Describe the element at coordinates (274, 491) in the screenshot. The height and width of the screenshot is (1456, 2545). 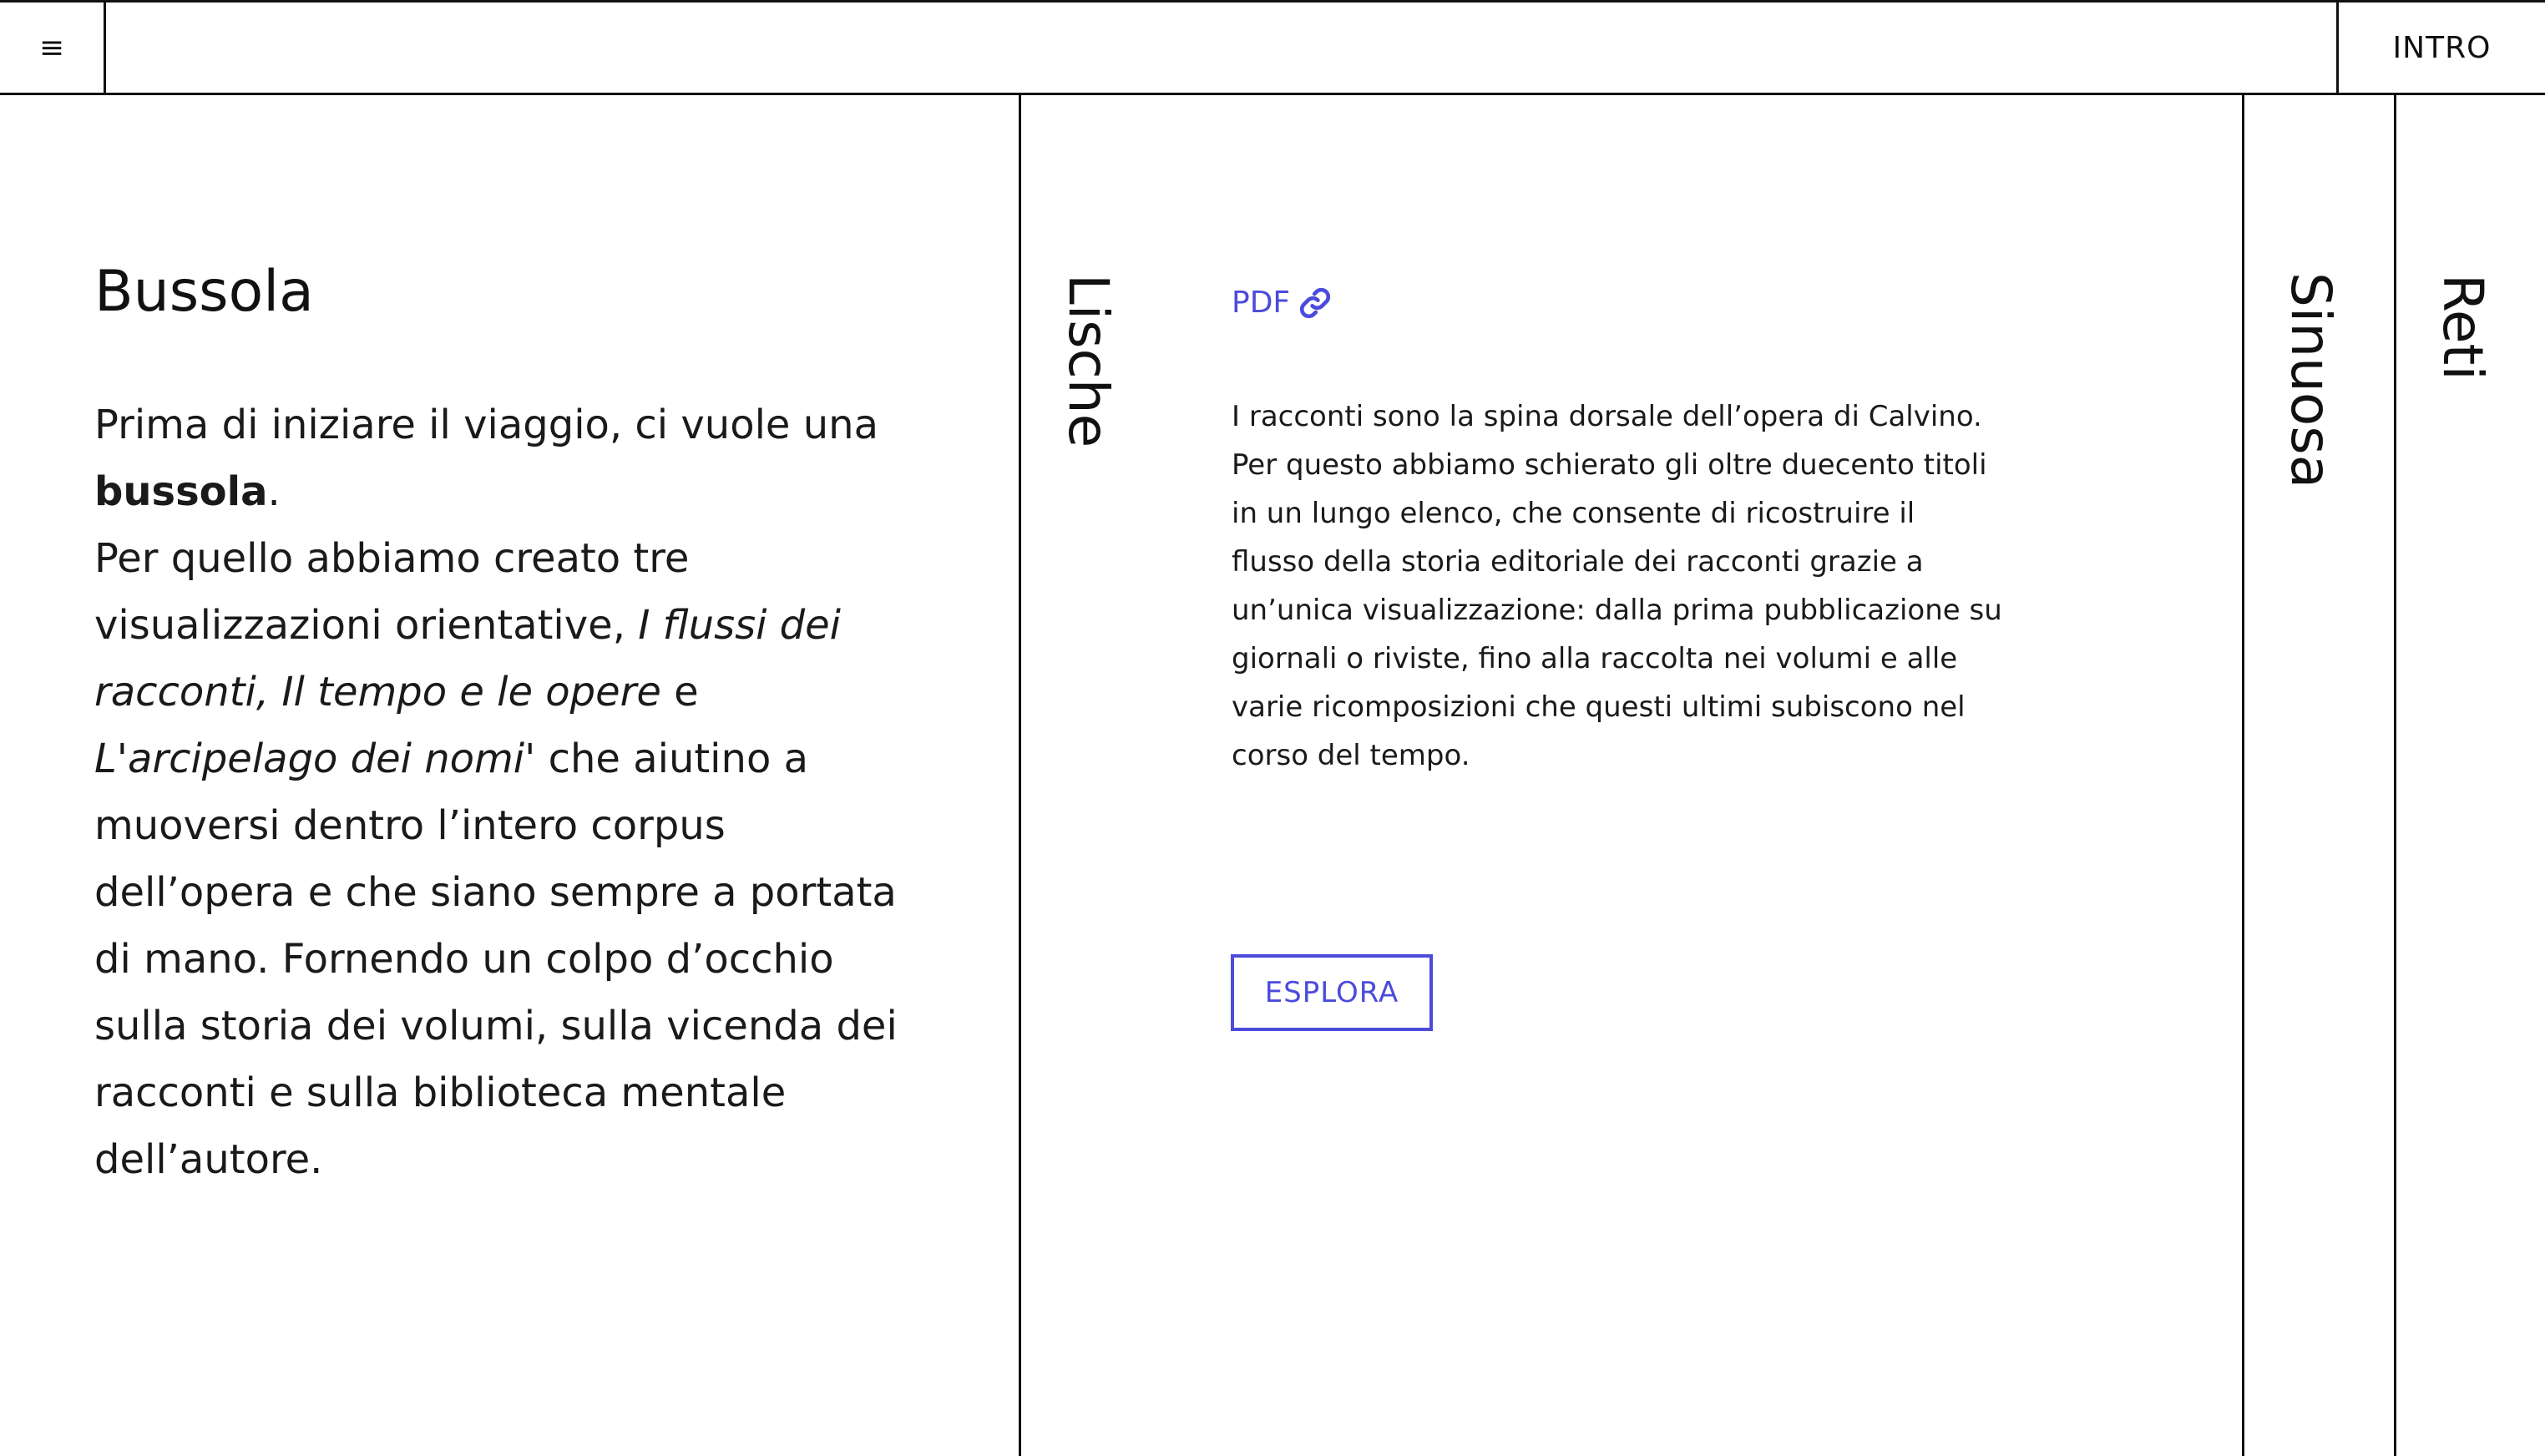
I see `bussola-text-segment: .` at that location.